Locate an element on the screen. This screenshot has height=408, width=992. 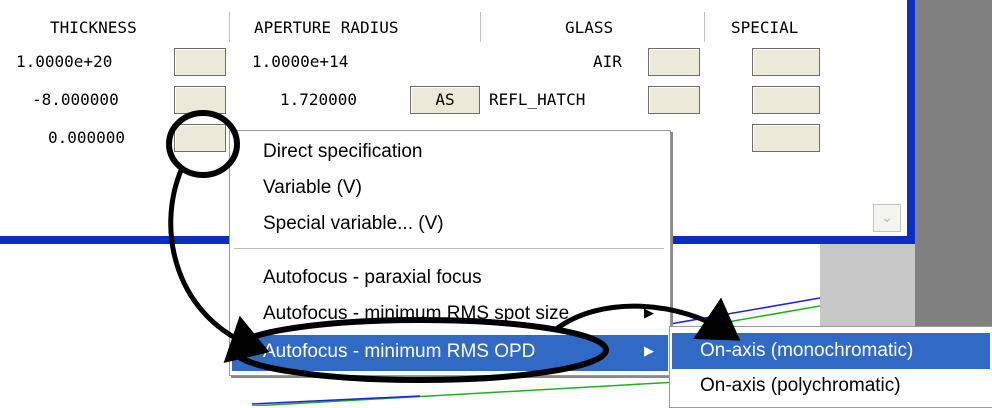
scrollbar-down-arrow-icon: ⌄ is located at coordinates (887, 218).